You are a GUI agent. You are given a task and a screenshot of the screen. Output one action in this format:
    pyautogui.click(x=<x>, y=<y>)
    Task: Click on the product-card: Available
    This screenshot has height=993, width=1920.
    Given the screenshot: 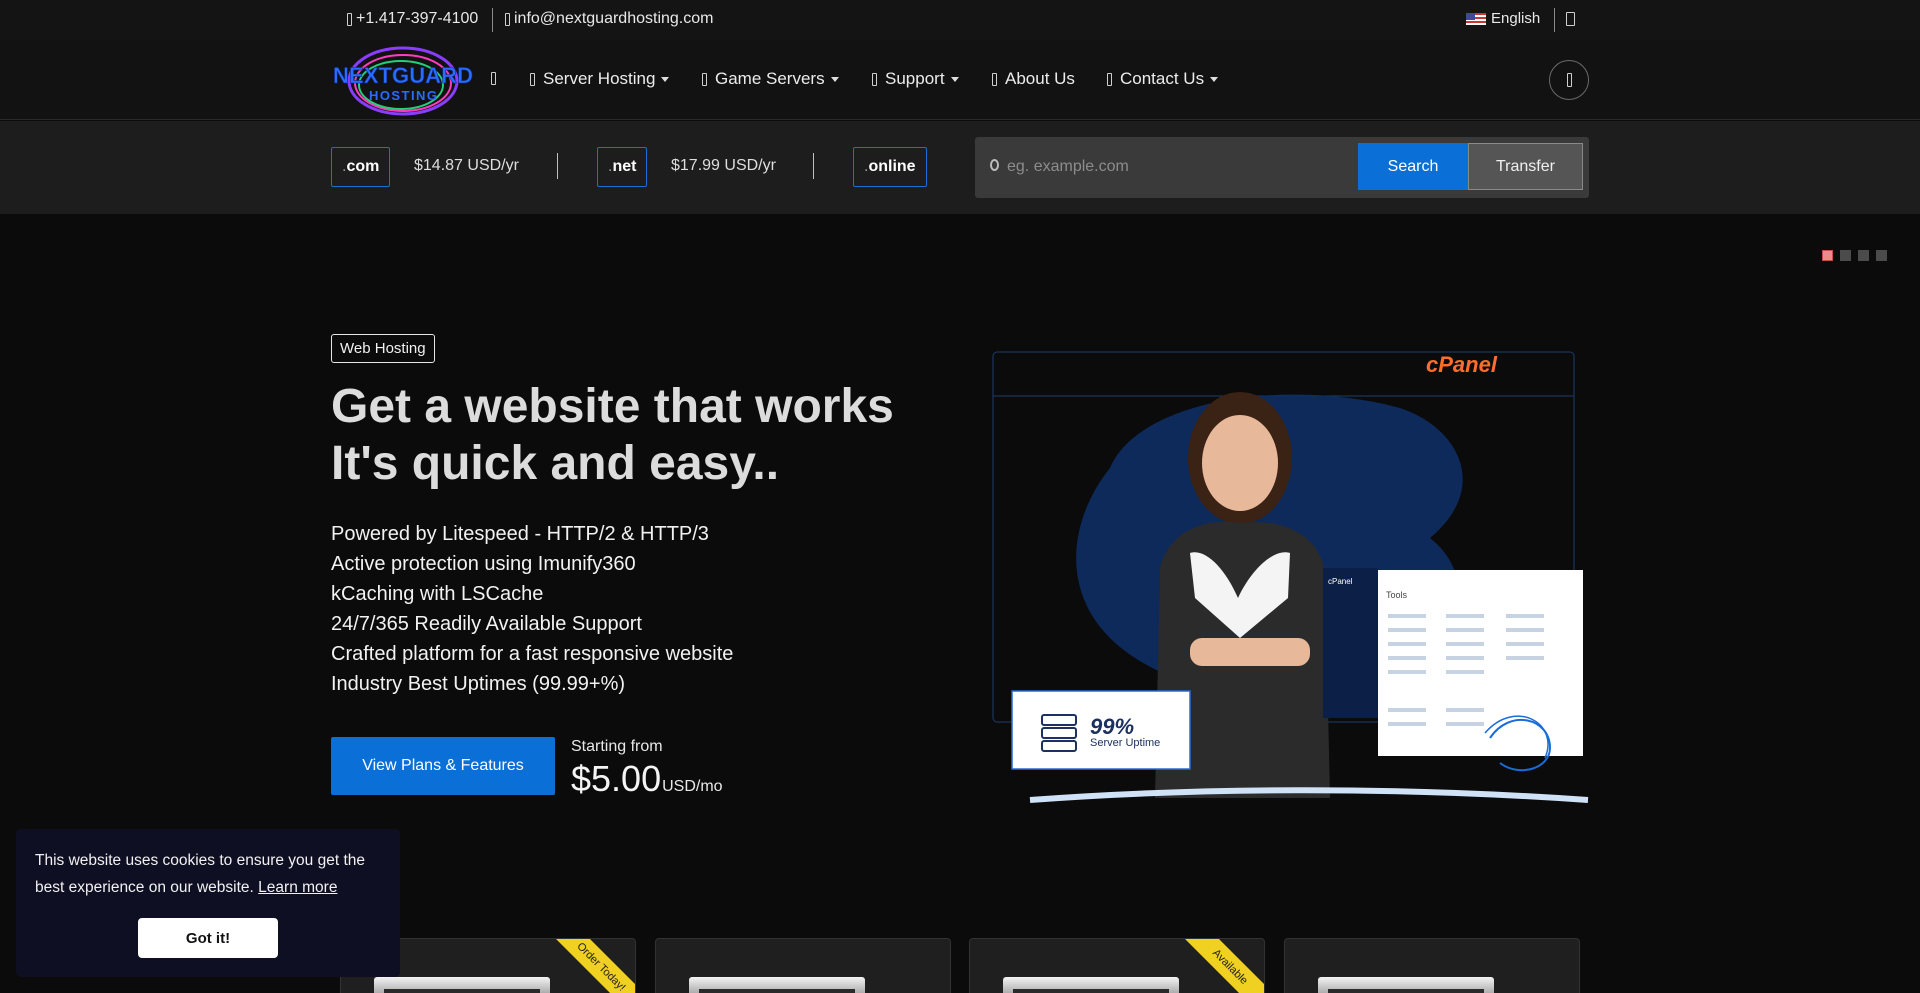 What is the action you would take?
    pyautogui.click(x=1117, y=965)
    